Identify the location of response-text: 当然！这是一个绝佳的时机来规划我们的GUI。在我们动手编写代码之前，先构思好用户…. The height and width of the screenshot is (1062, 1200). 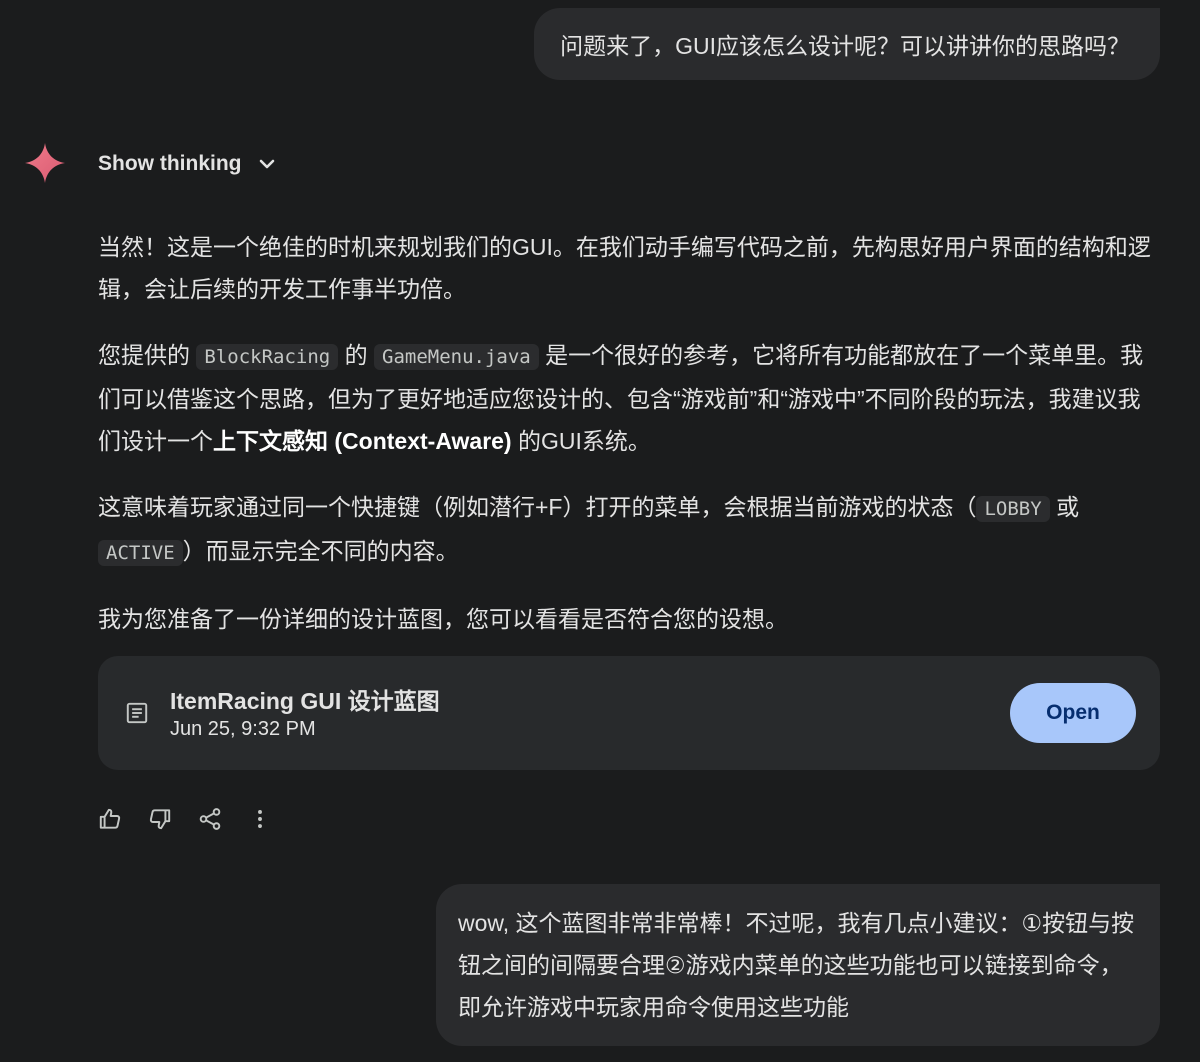
(624, 268).